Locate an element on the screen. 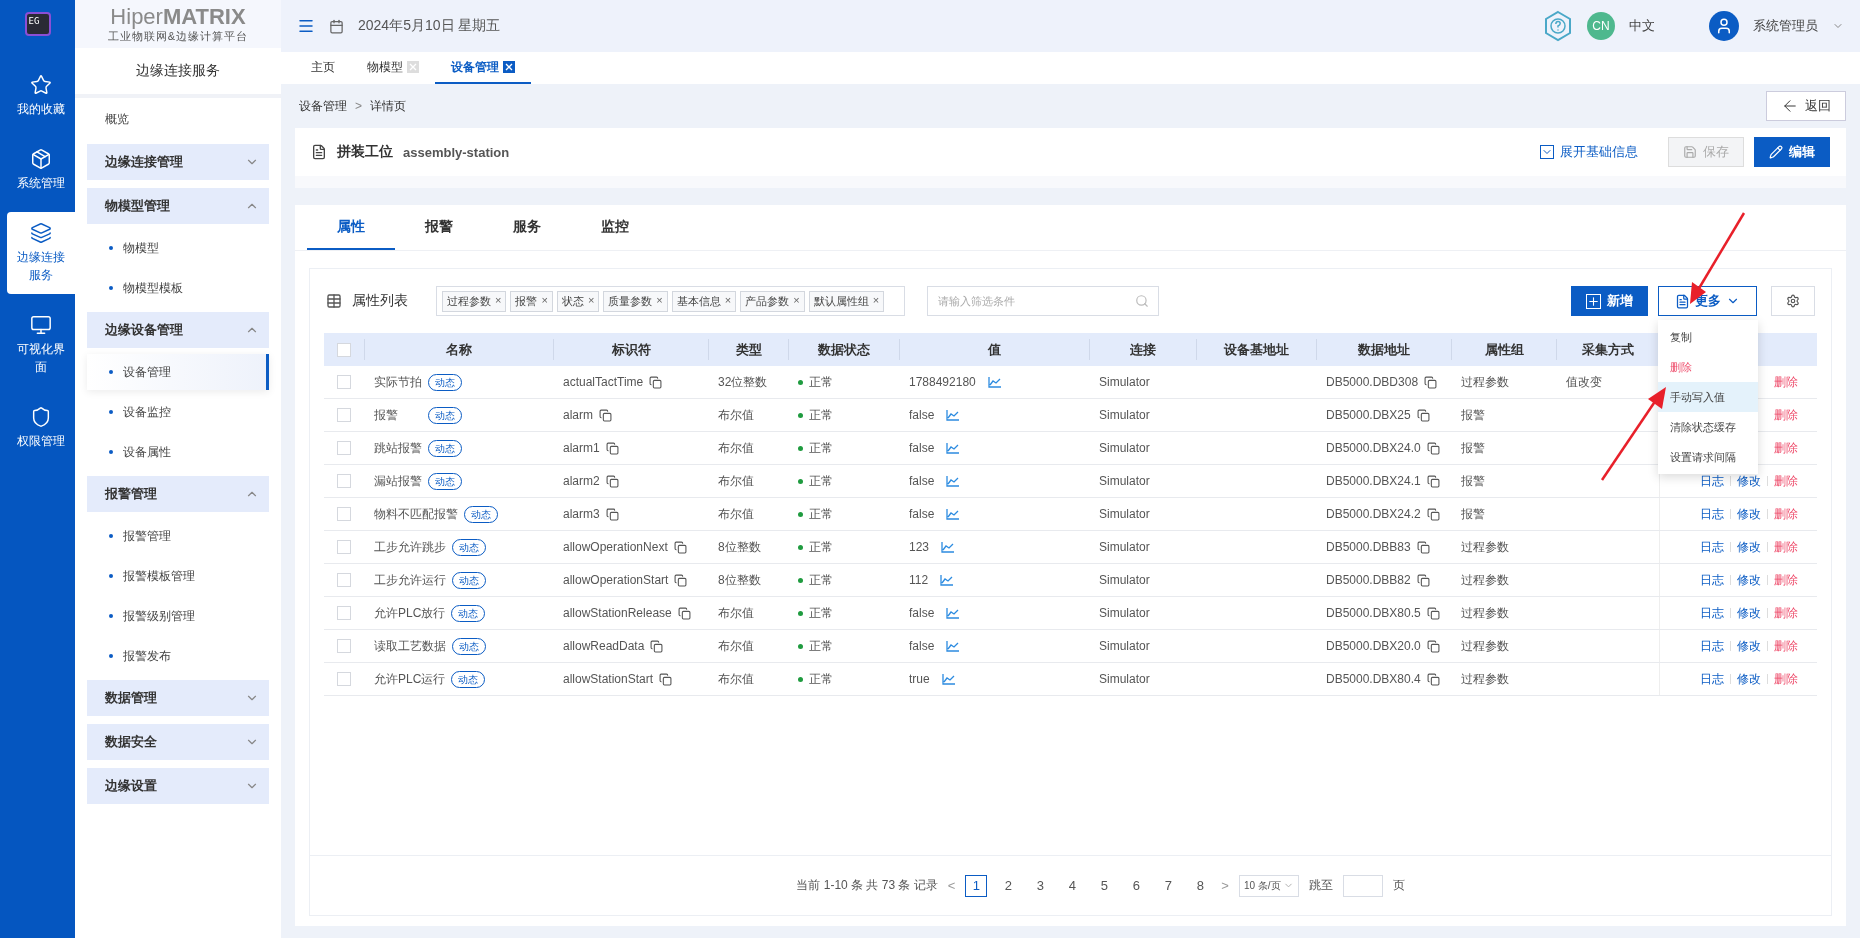  filter-tag: 报警 × is located at coordinates (531, 301).